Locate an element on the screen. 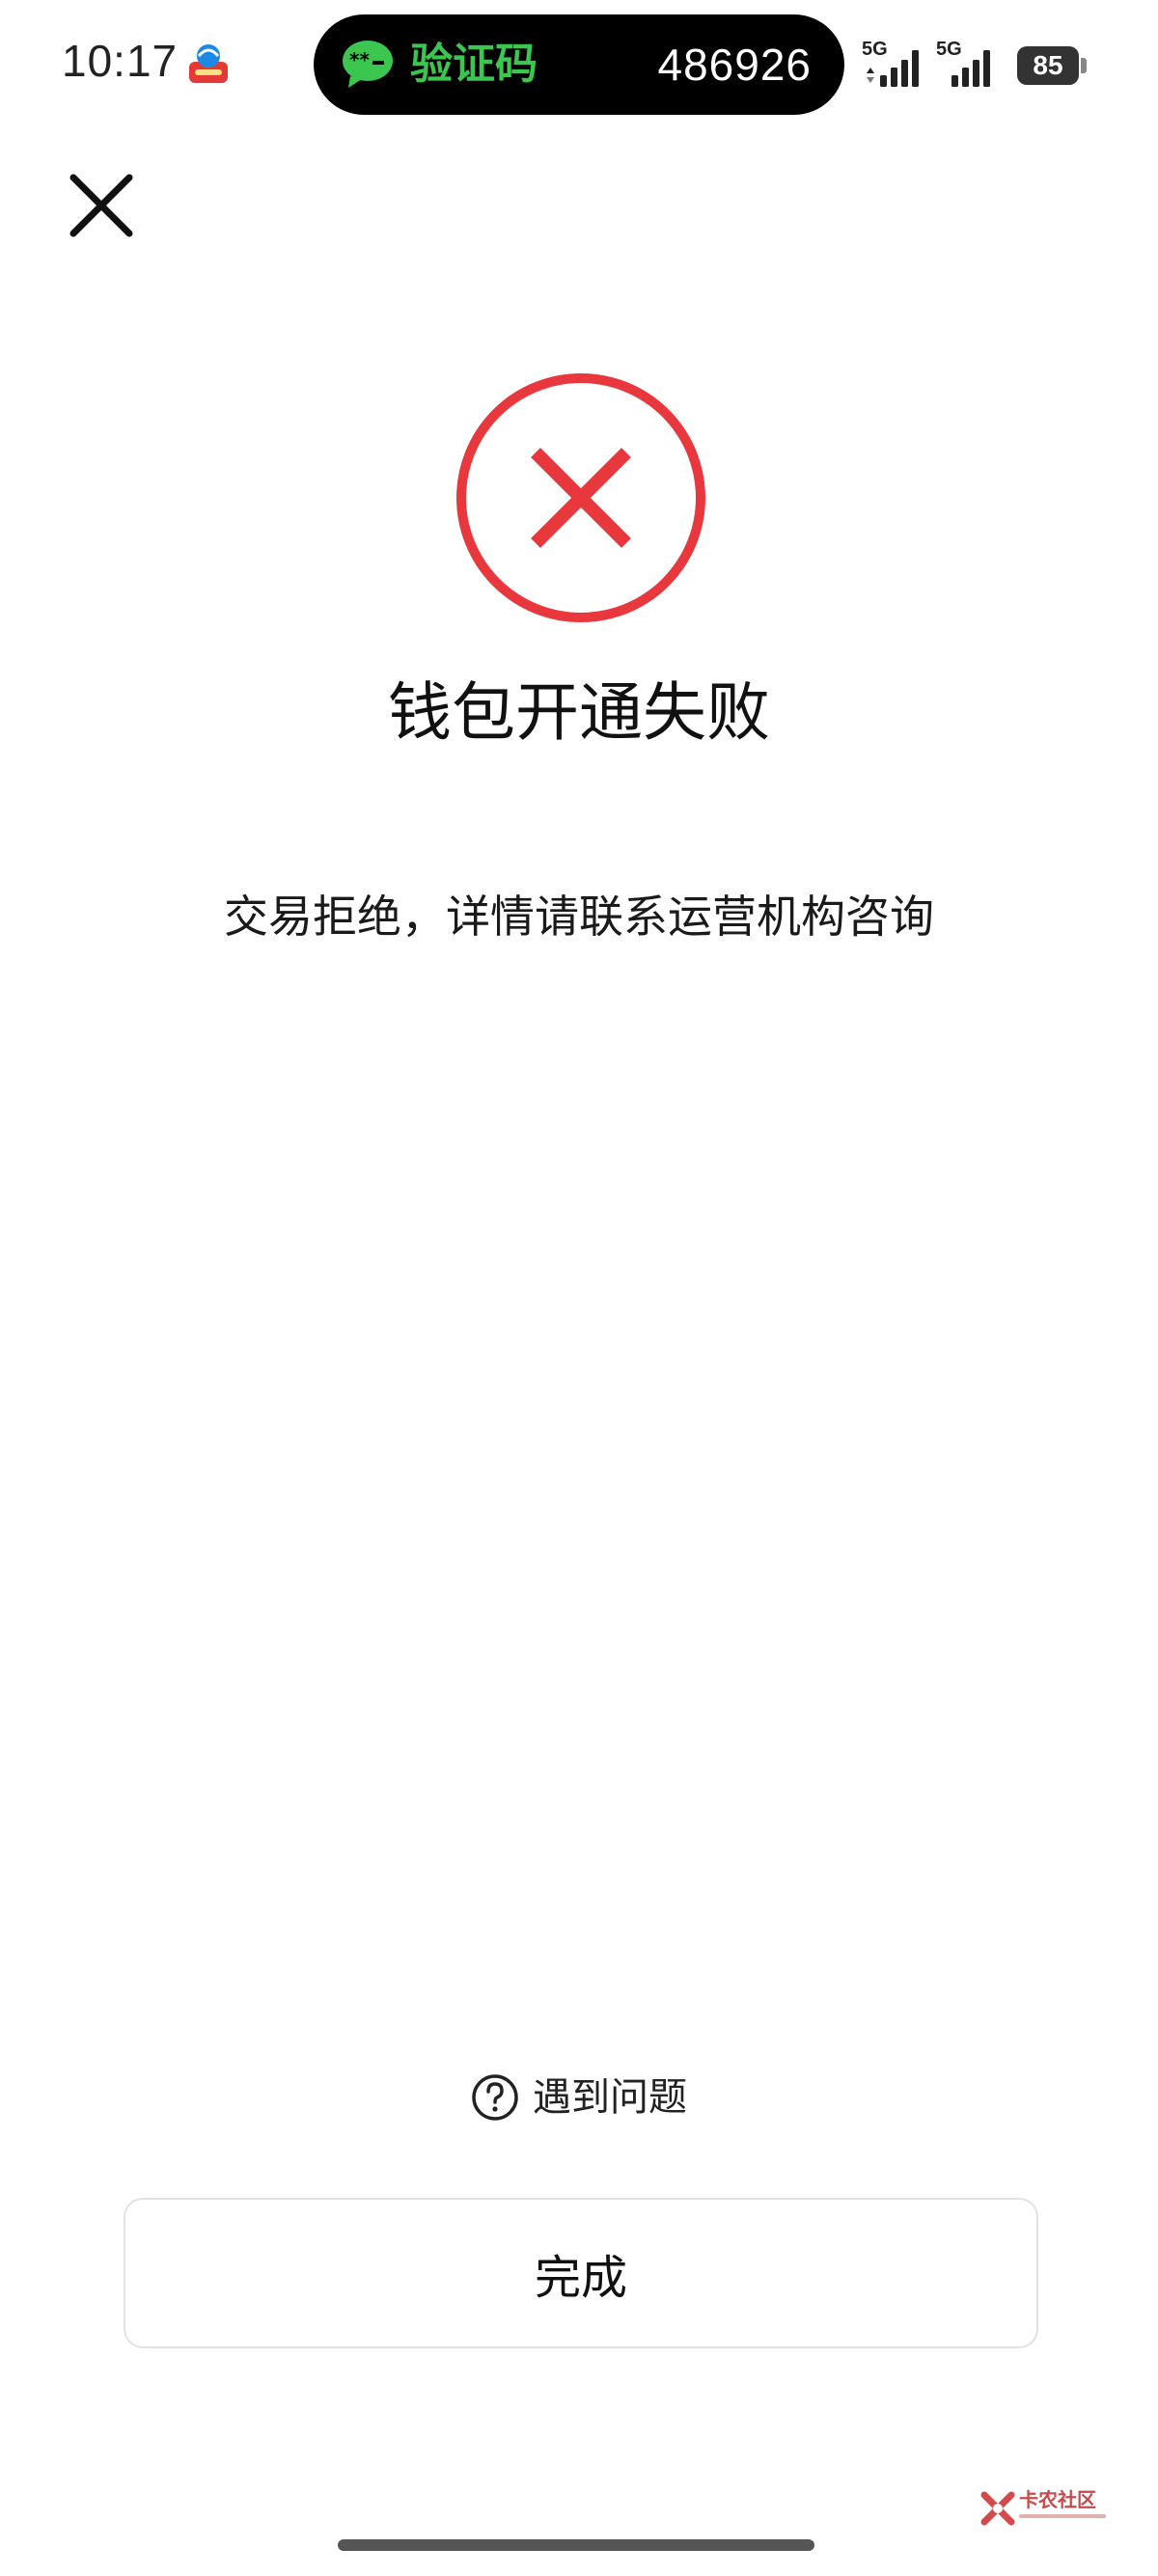 The image size is (1158, 2576). close-button is located at coordinates (101, 206).